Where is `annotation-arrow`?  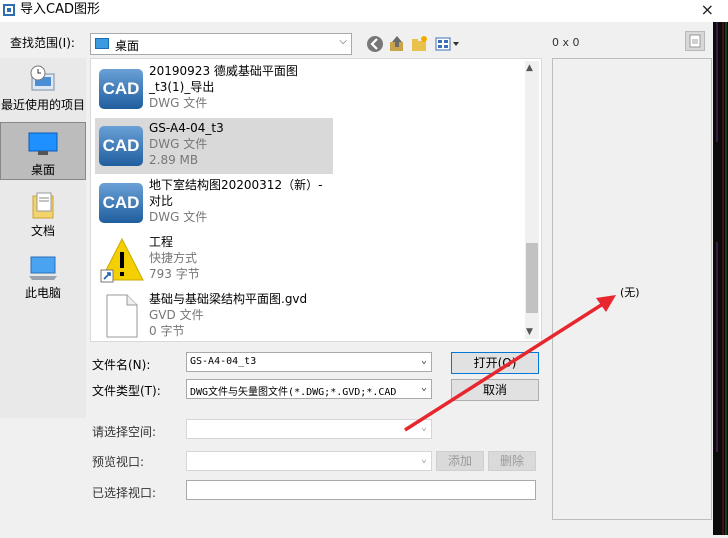
annotation-arrow is located at coordinates (510, 363).